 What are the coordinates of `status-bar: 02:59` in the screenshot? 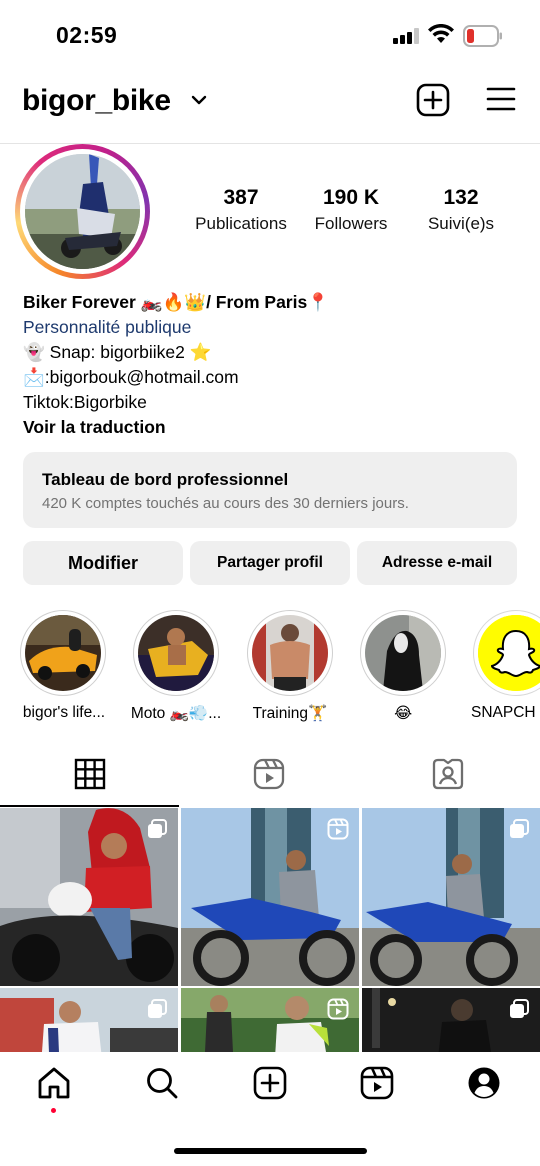 It's located at (270, 35).